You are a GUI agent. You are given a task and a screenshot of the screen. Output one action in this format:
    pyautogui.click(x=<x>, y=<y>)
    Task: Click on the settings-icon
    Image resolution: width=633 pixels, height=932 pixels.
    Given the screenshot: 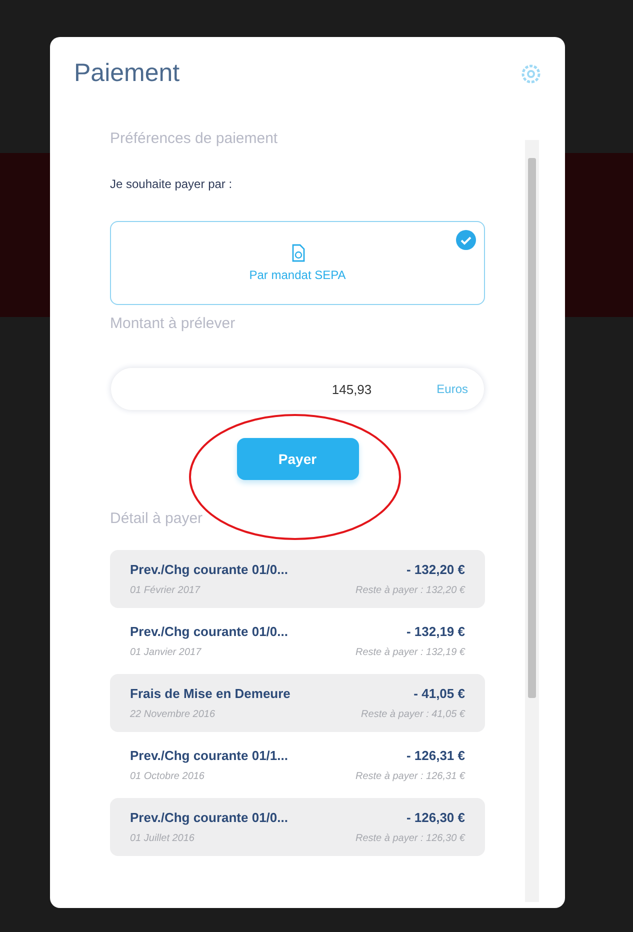 What is the action you would take?
    pyautogui.click(x=531, y=74)
    